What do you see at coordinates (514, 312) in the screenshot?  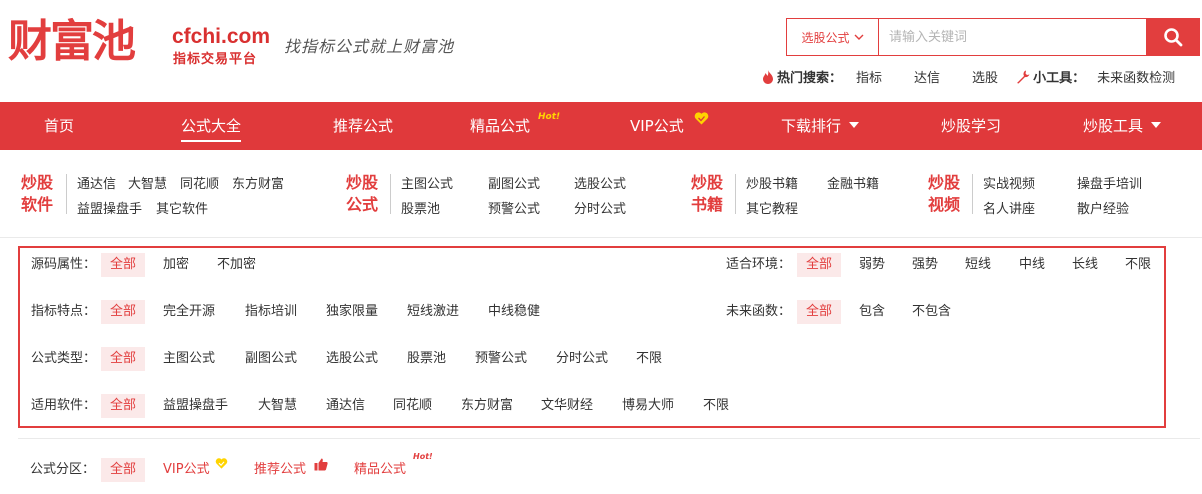 I see `filter-option: 中线稳健` at bounding box center [514, 312].